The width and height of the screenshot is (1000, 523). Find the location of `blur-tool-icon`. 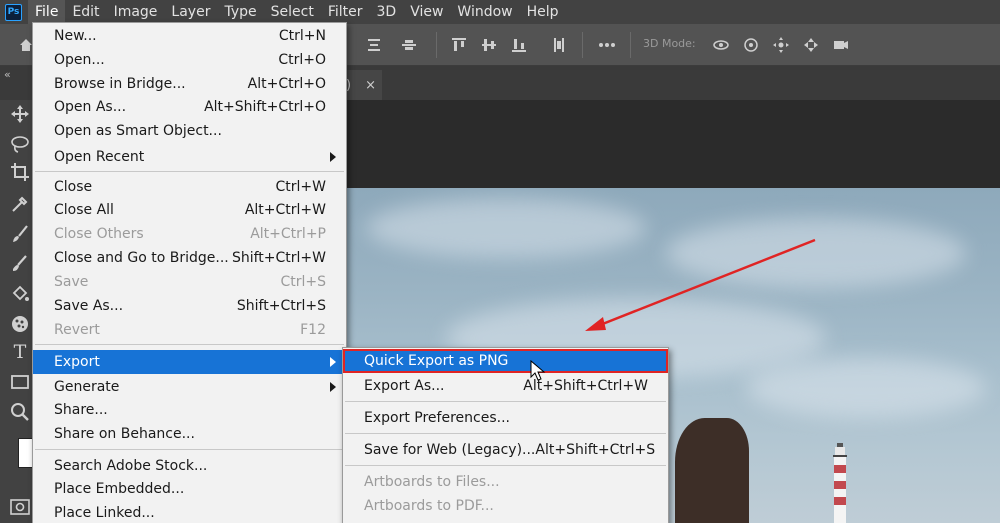

blur-tool-icon is located at coordinates (20, 324).